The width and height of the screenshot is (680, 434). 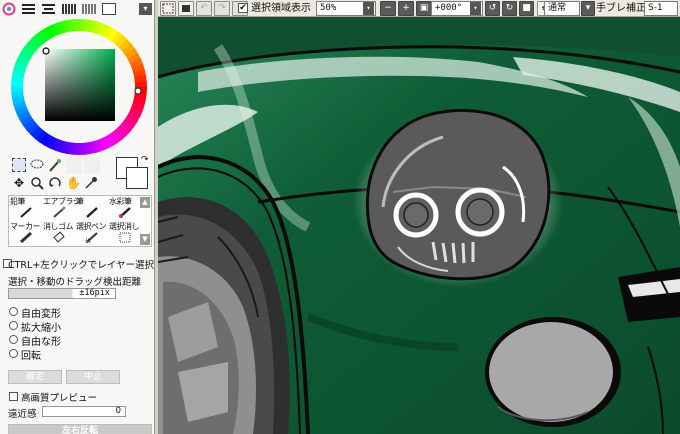 I want to click on swap-colors-icon: ↷, so click(x=145, y=160).